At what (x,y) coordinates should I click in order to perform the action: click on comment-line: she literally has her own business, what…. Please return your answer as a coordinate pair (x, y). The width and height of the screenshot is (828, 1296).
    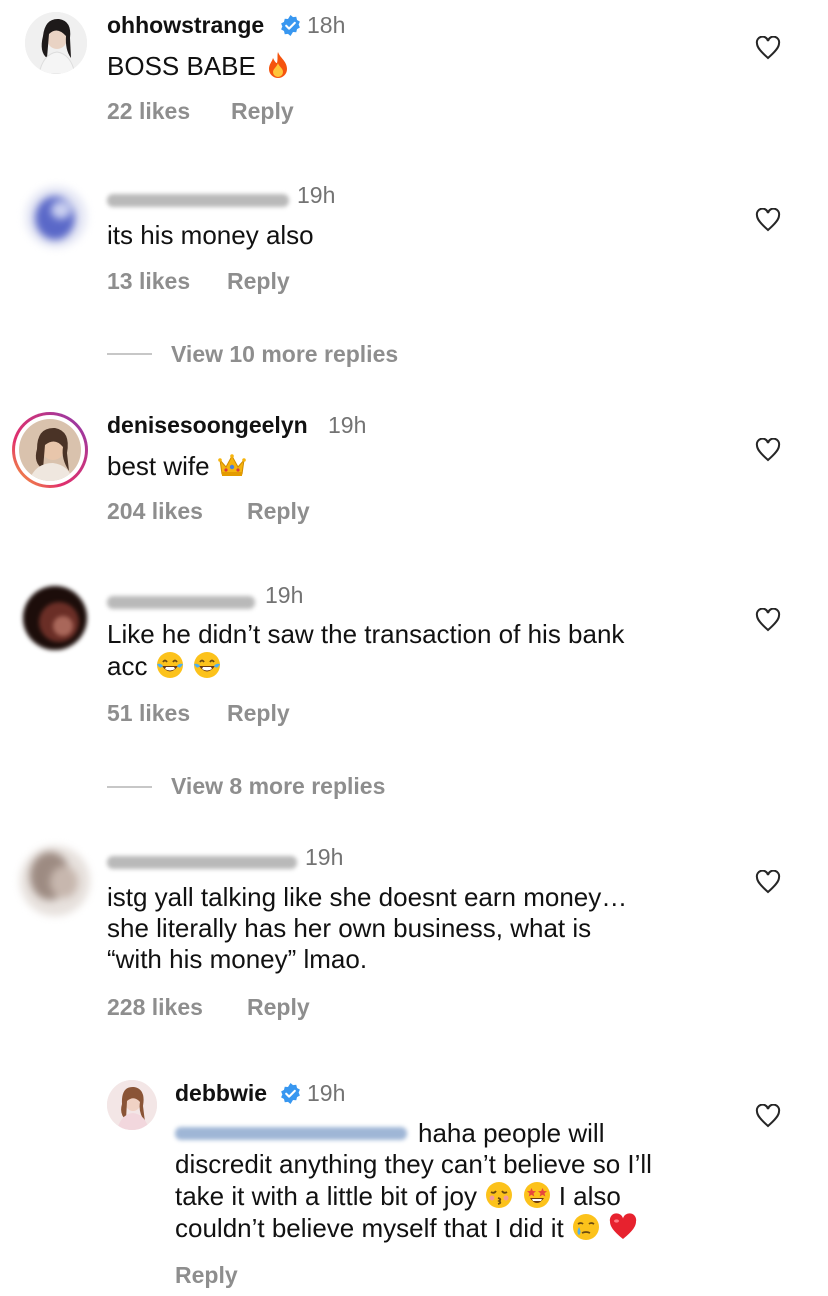
    Looking at the image, I should click on (349, 928).